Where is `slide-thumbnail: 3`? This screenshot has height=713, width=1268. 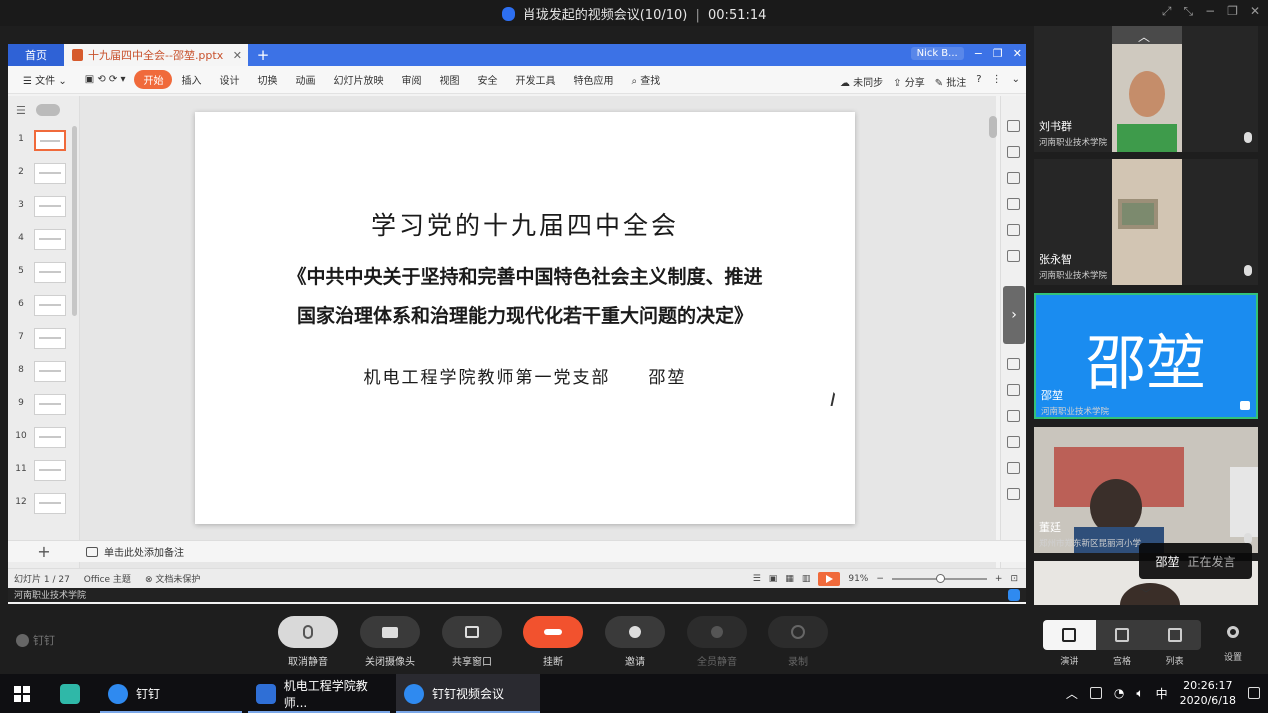 slide-thumbnail: 3 is located at coordinates (44, 207).